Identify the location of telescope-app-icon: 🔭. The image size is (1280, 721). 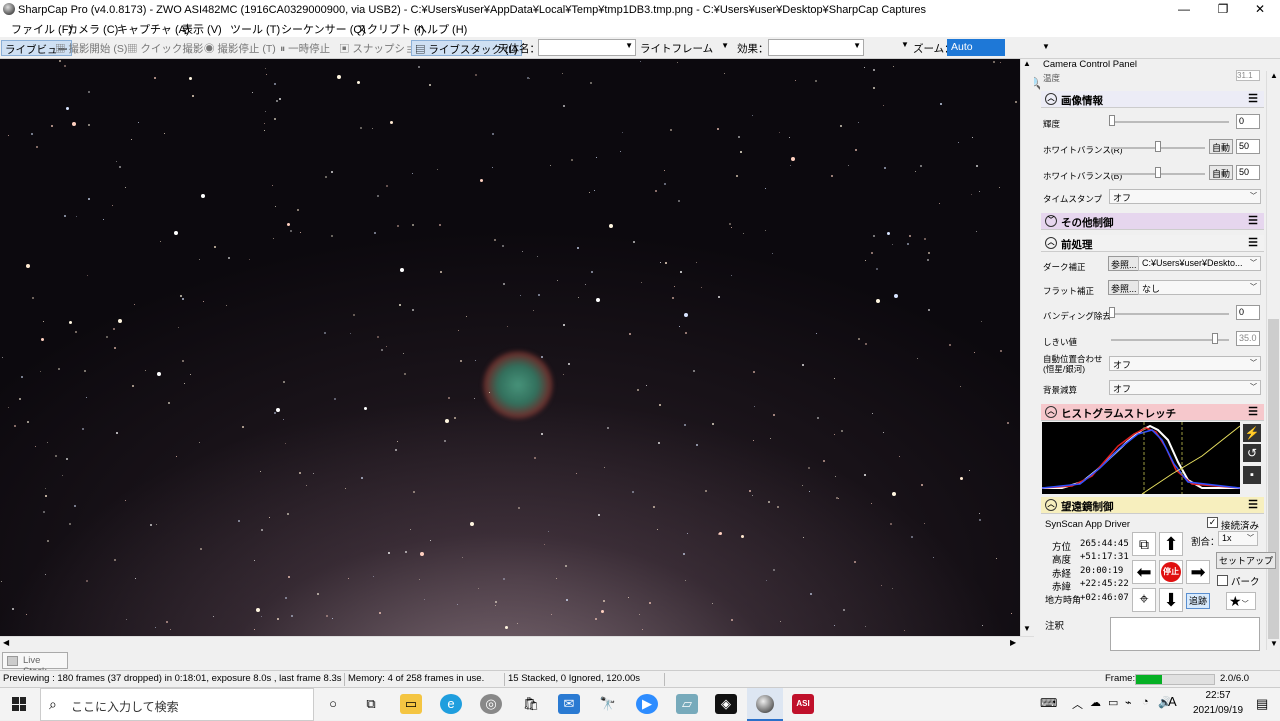
(608, 704).